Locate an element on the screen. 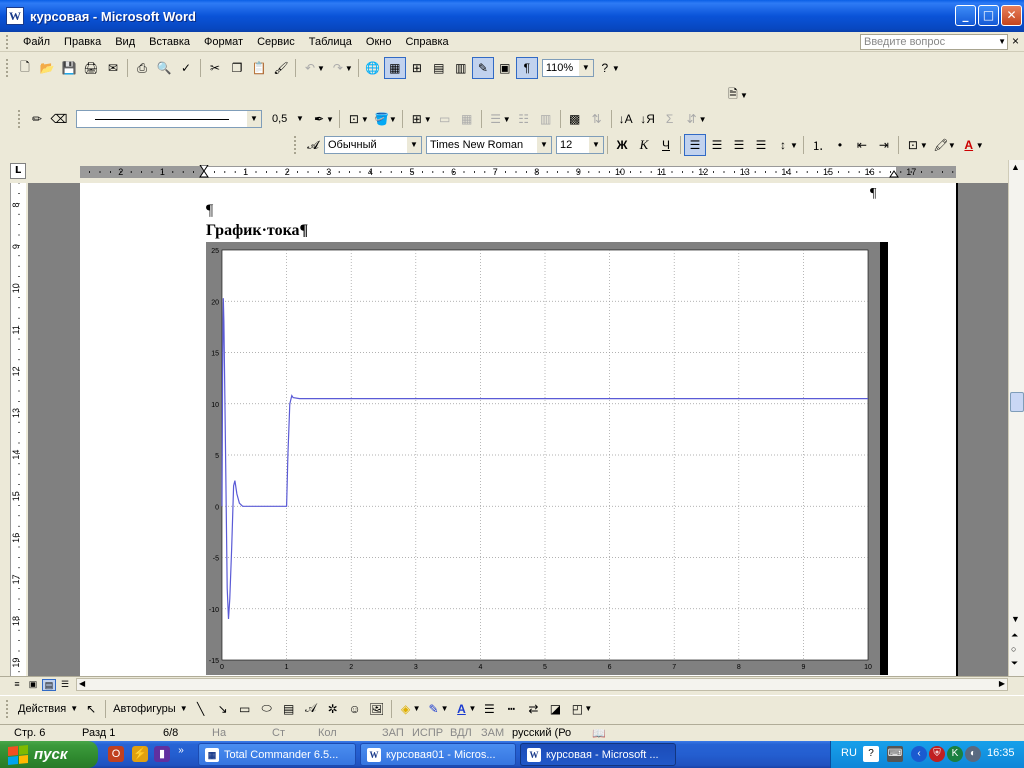 The image size is (1024, 768). style-dropdown-icon: ▼ is located at coordinates (414, 145).